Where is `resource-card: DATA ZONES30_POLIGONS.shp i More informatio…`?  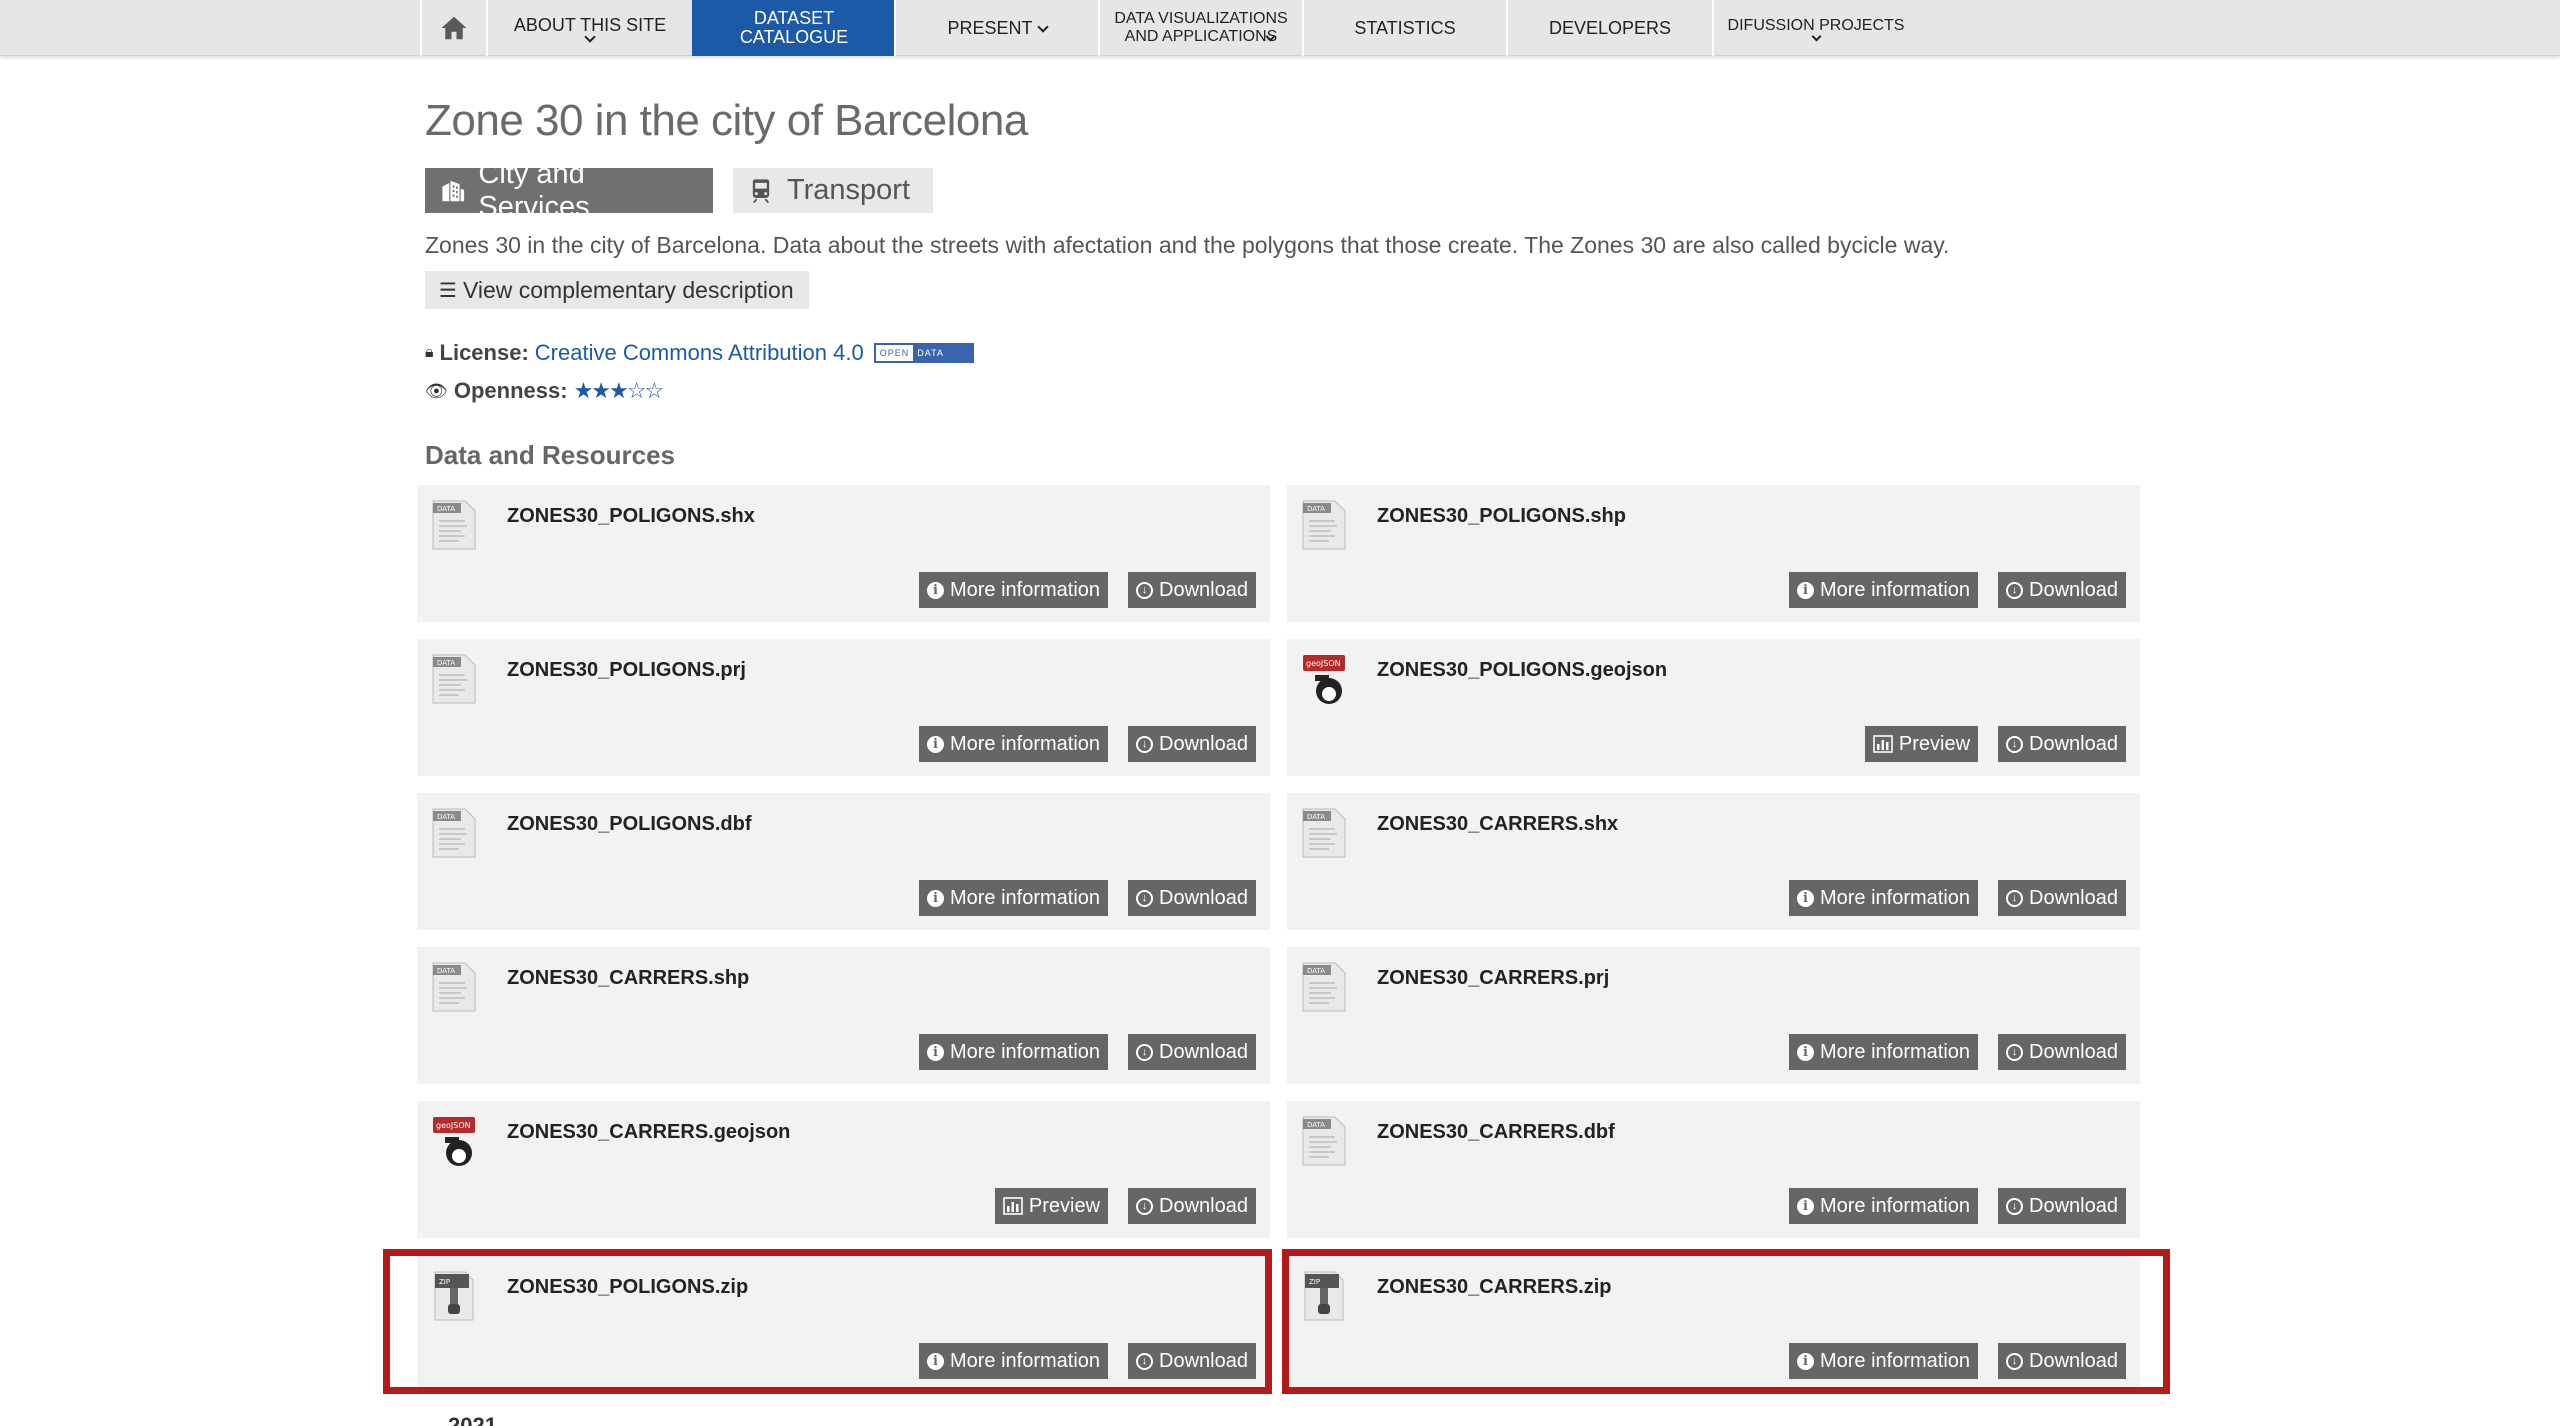
resource-card: DATA ZONES30_POLIGONS.shp i More informatio… is located at coordinates (1713, 553).